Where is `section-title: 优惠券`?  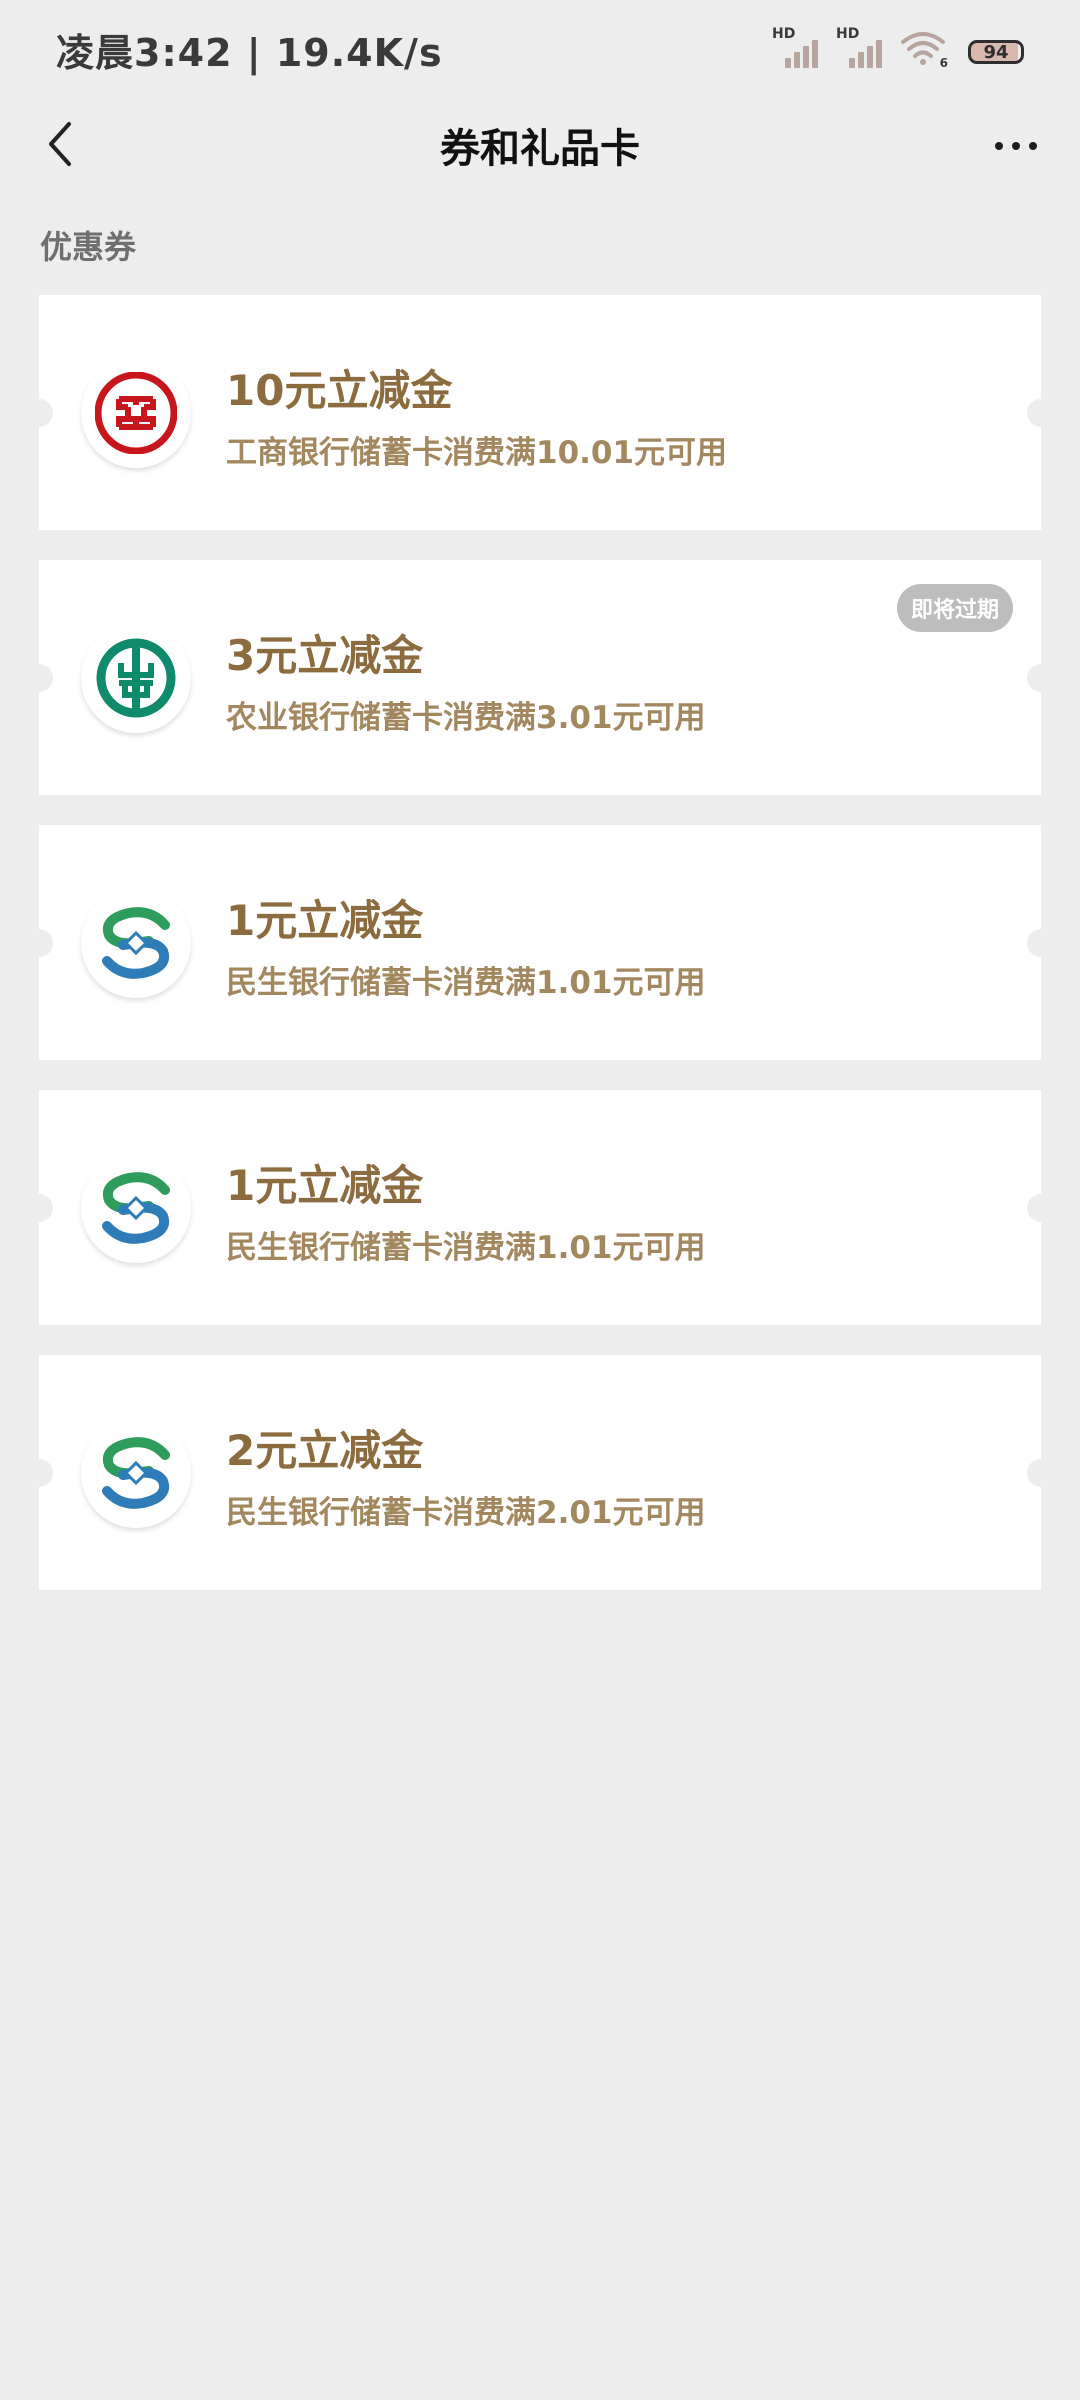 section-title: 优惠券 is located at coordinates (88, 247).